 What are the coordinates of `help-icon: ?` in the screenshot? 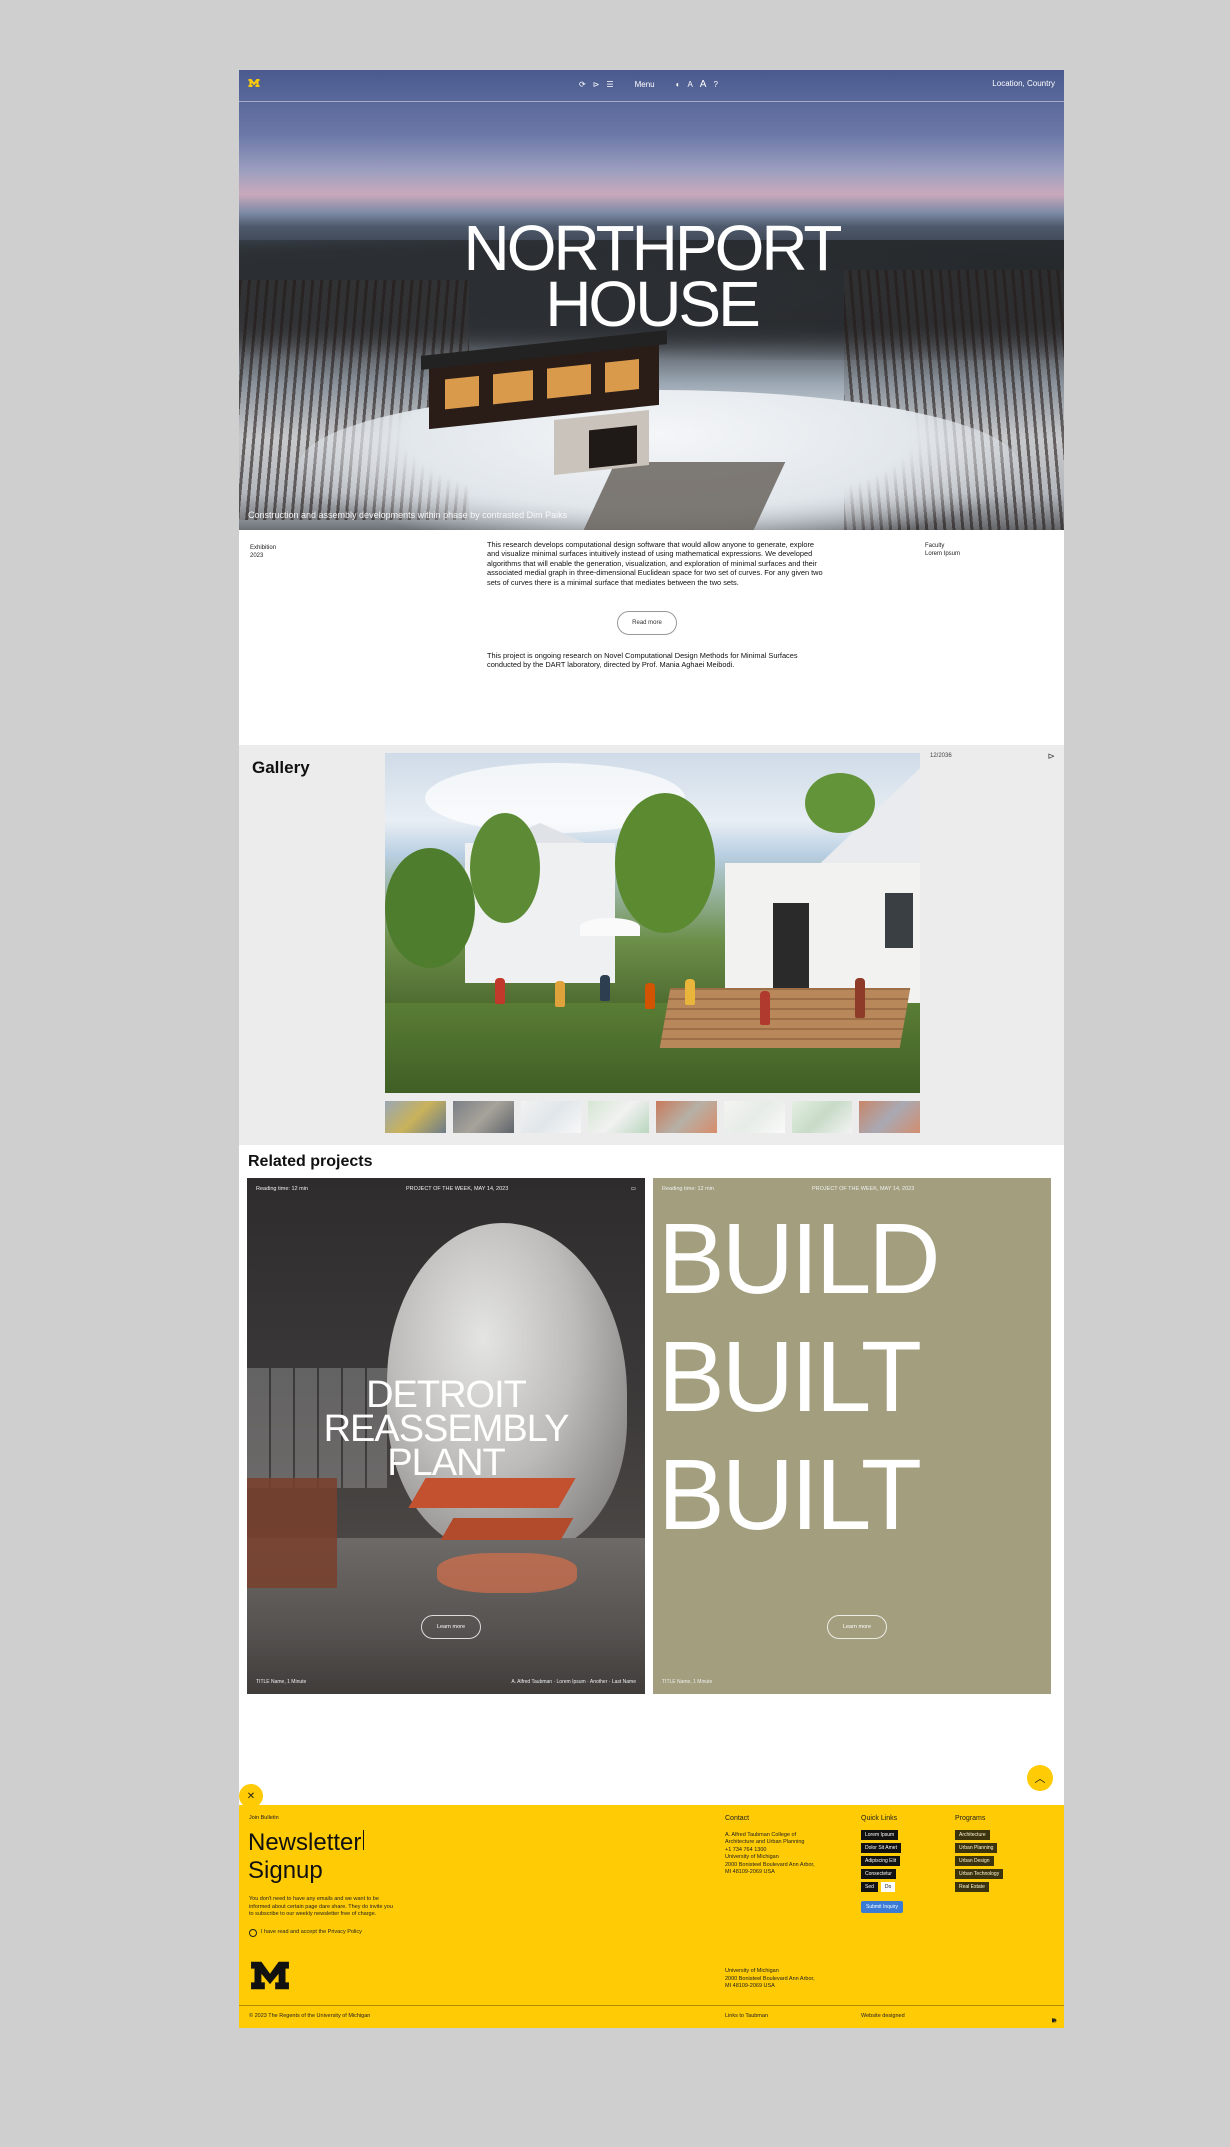 It's located at (715, 84).